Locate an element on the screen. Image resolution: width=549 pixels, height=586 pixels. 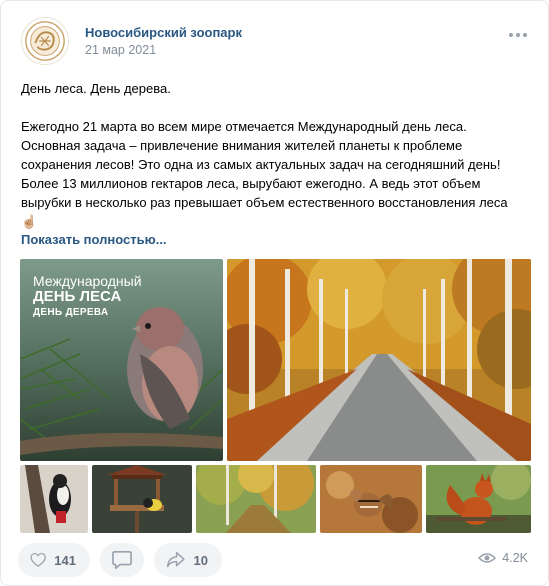
overlay-line-3: ДЕНЬ ДЕРЕВА is located at coordinates (71, 312).